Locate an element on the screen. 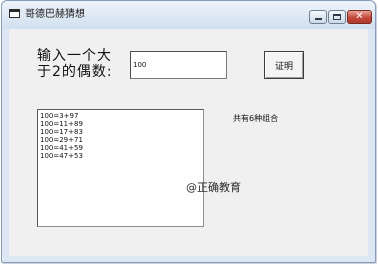 The width and height of the screenshot is (378, 265). result-line: 100=11+89 is located at coordinates (61, 124).